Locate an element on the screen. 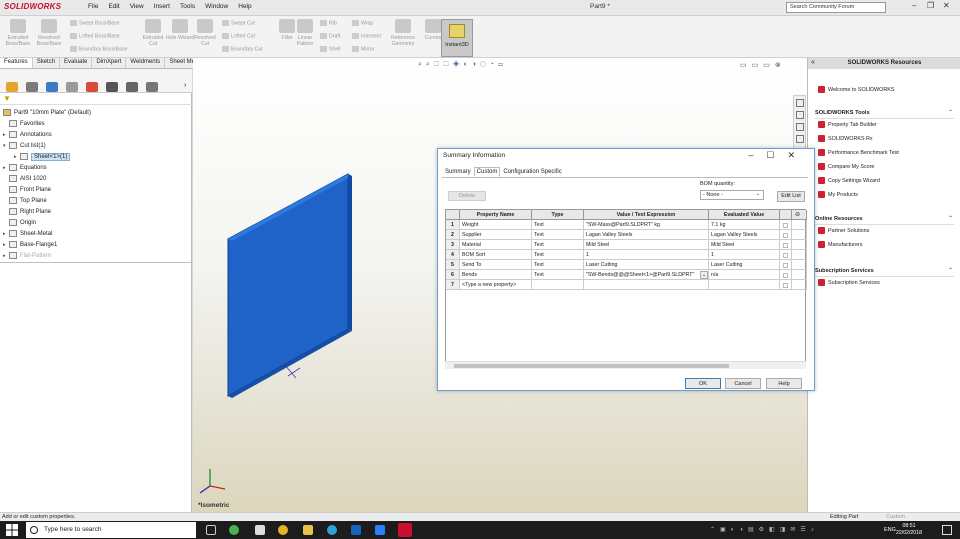 The height and width of the screenshot is (539, 960). section-online-resources: Online Resources is located at coordinates (839, 219).